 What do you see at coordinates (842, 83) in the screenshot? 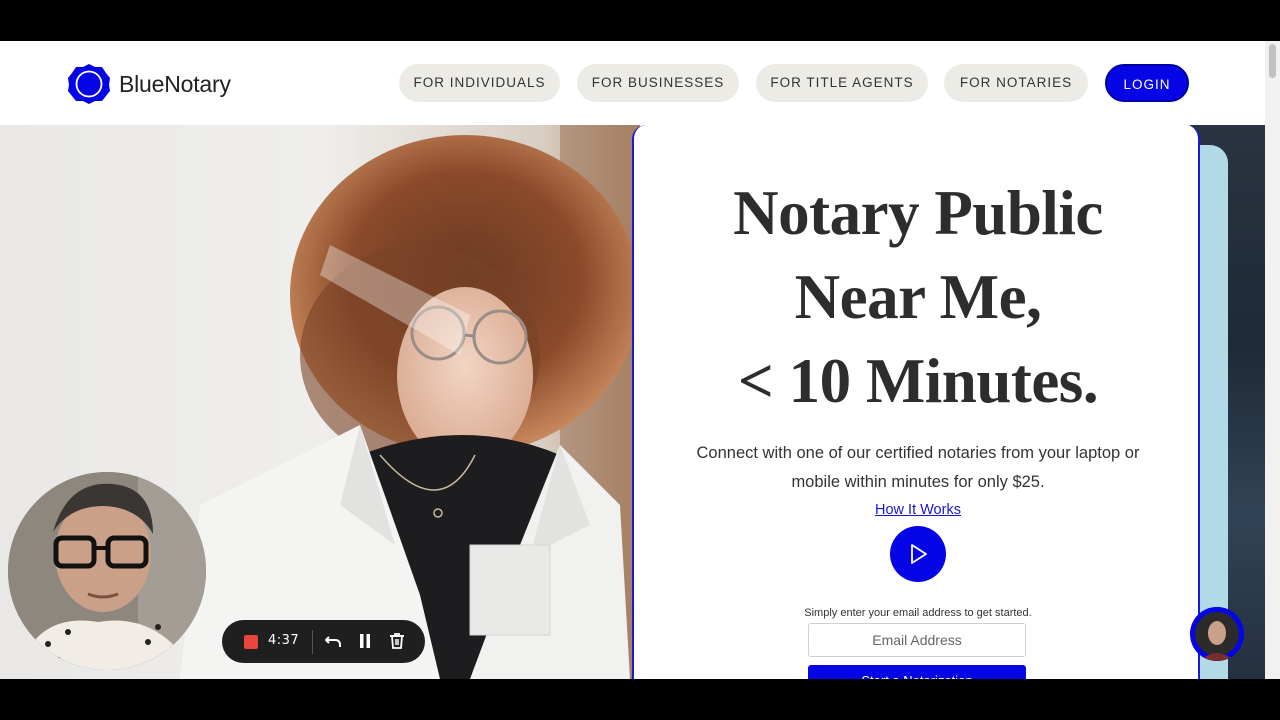
I see `nav-for-title-agents: FOR TITLE AGENTS` at bounding box center [842, 83].